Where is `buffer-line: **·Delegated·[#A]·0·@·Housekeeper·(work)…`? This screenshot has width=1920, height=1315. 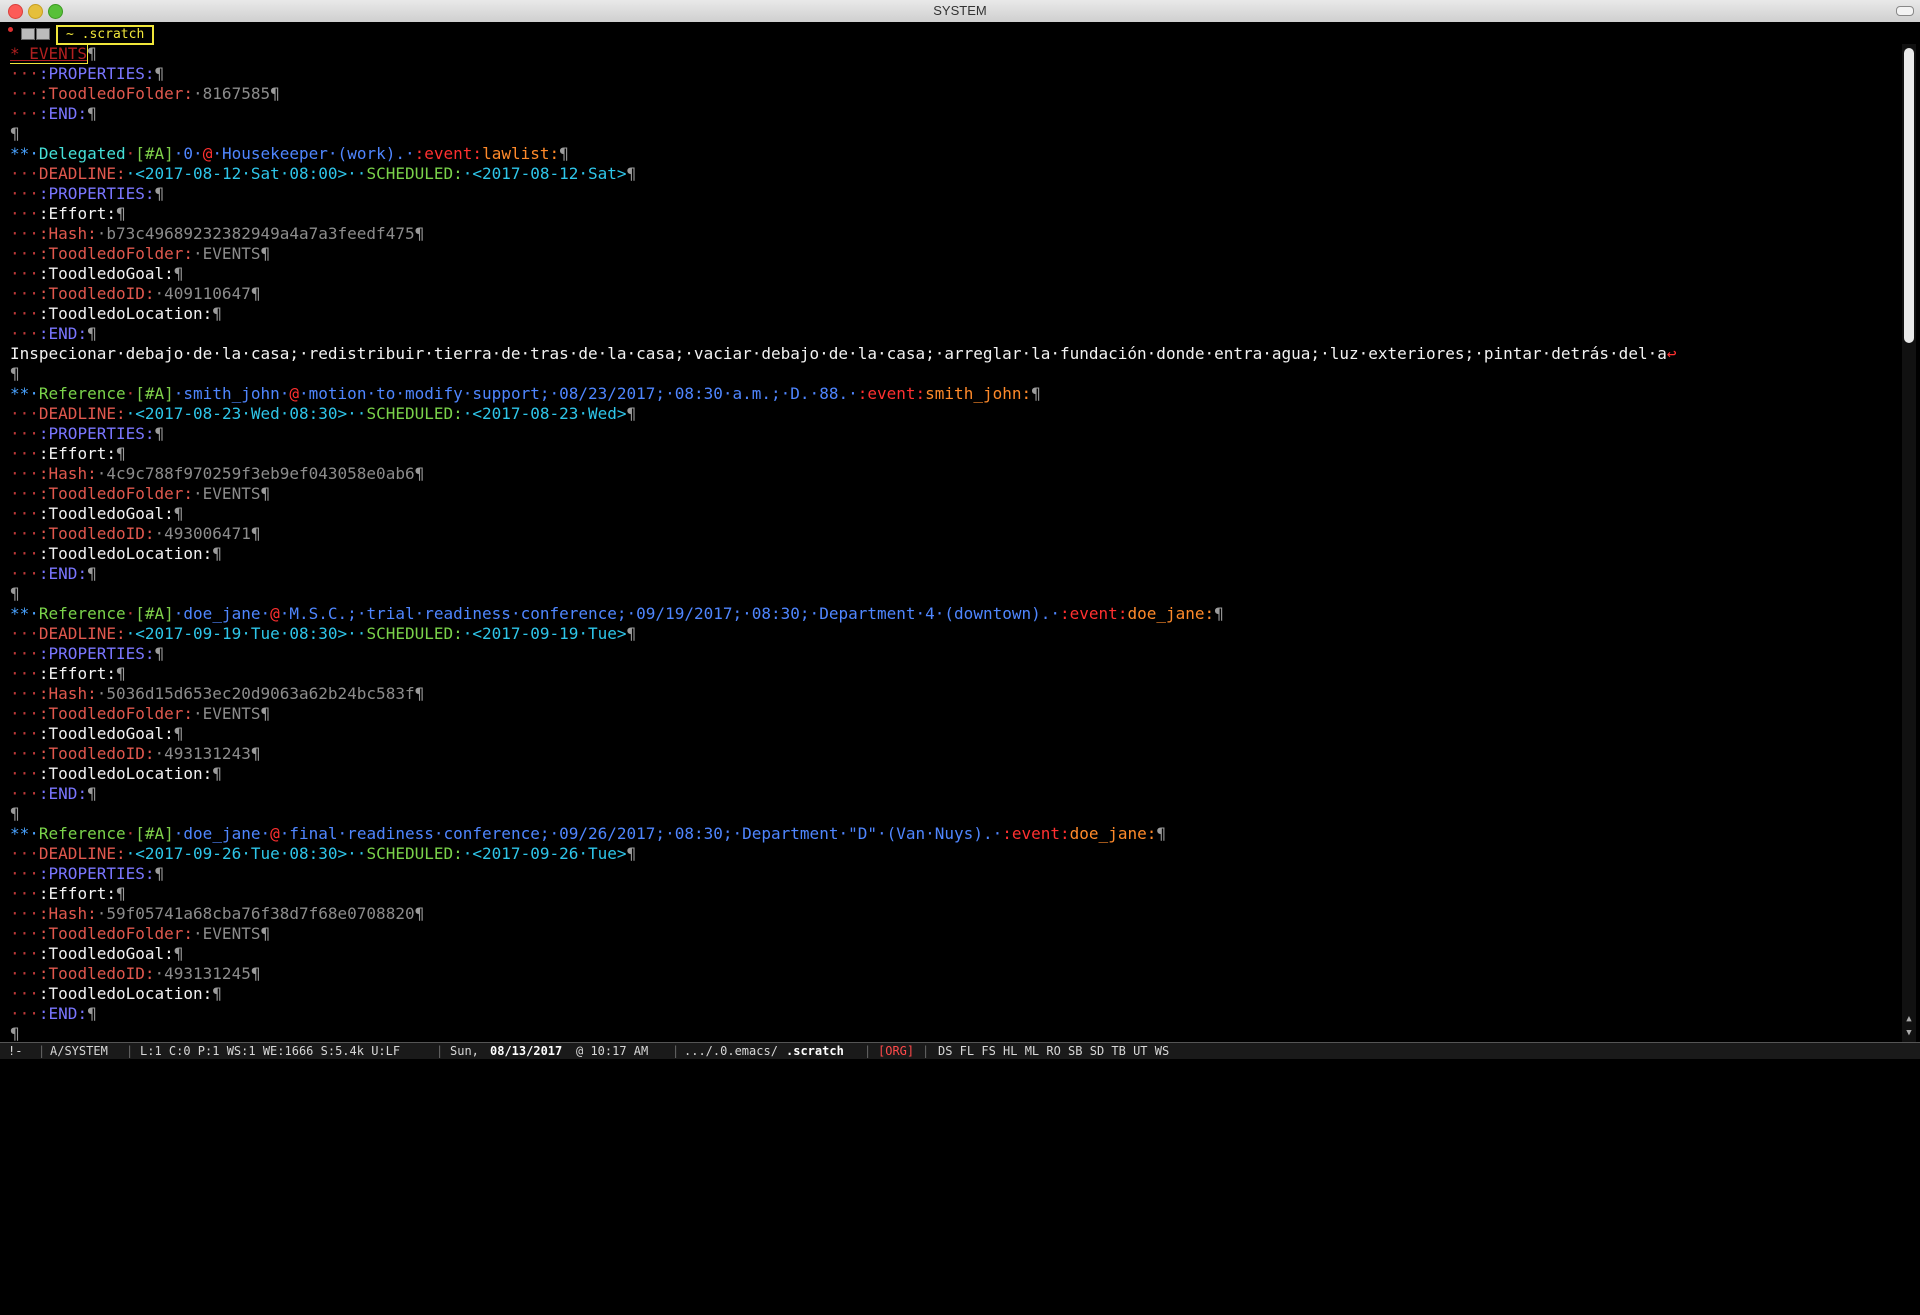
buffer-line: **·Delegated·[#A]·0·@·Housekeeper·(work)… is located at coordinates (289, 154).